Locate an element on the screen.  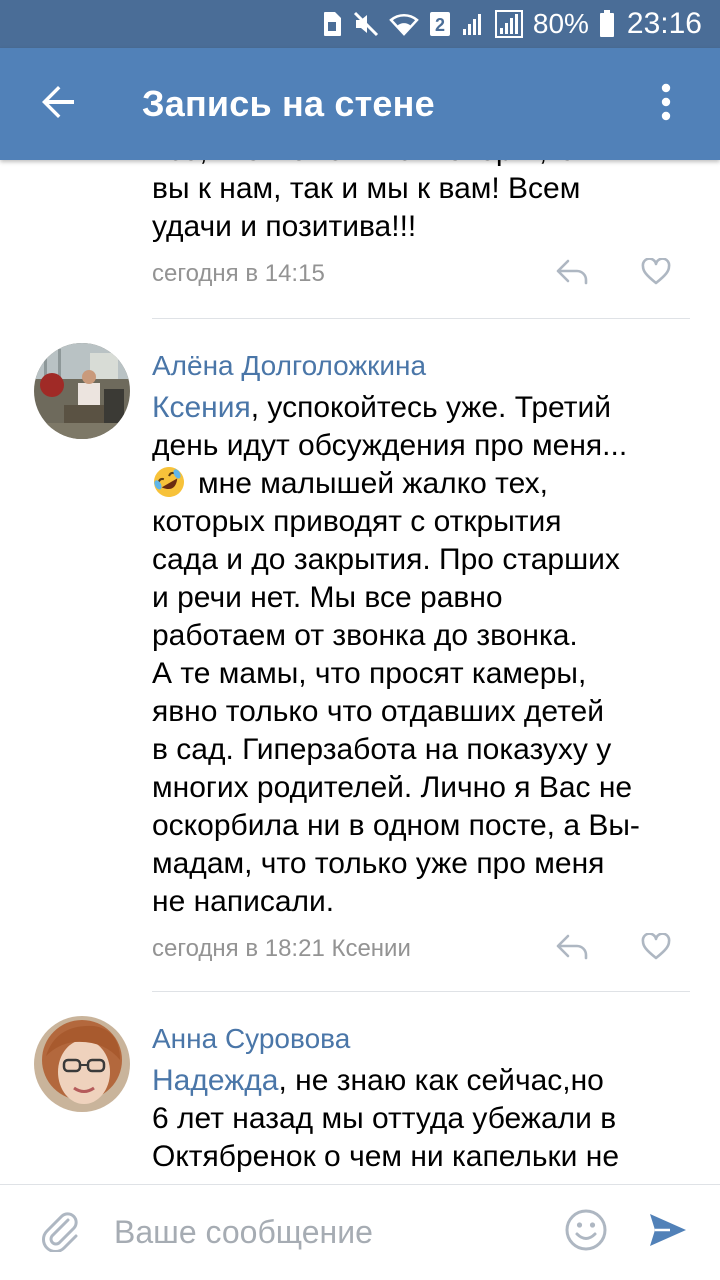
comment-text-fragment: , успокойтесь уже. Третий is located at coordinates (430, 407).